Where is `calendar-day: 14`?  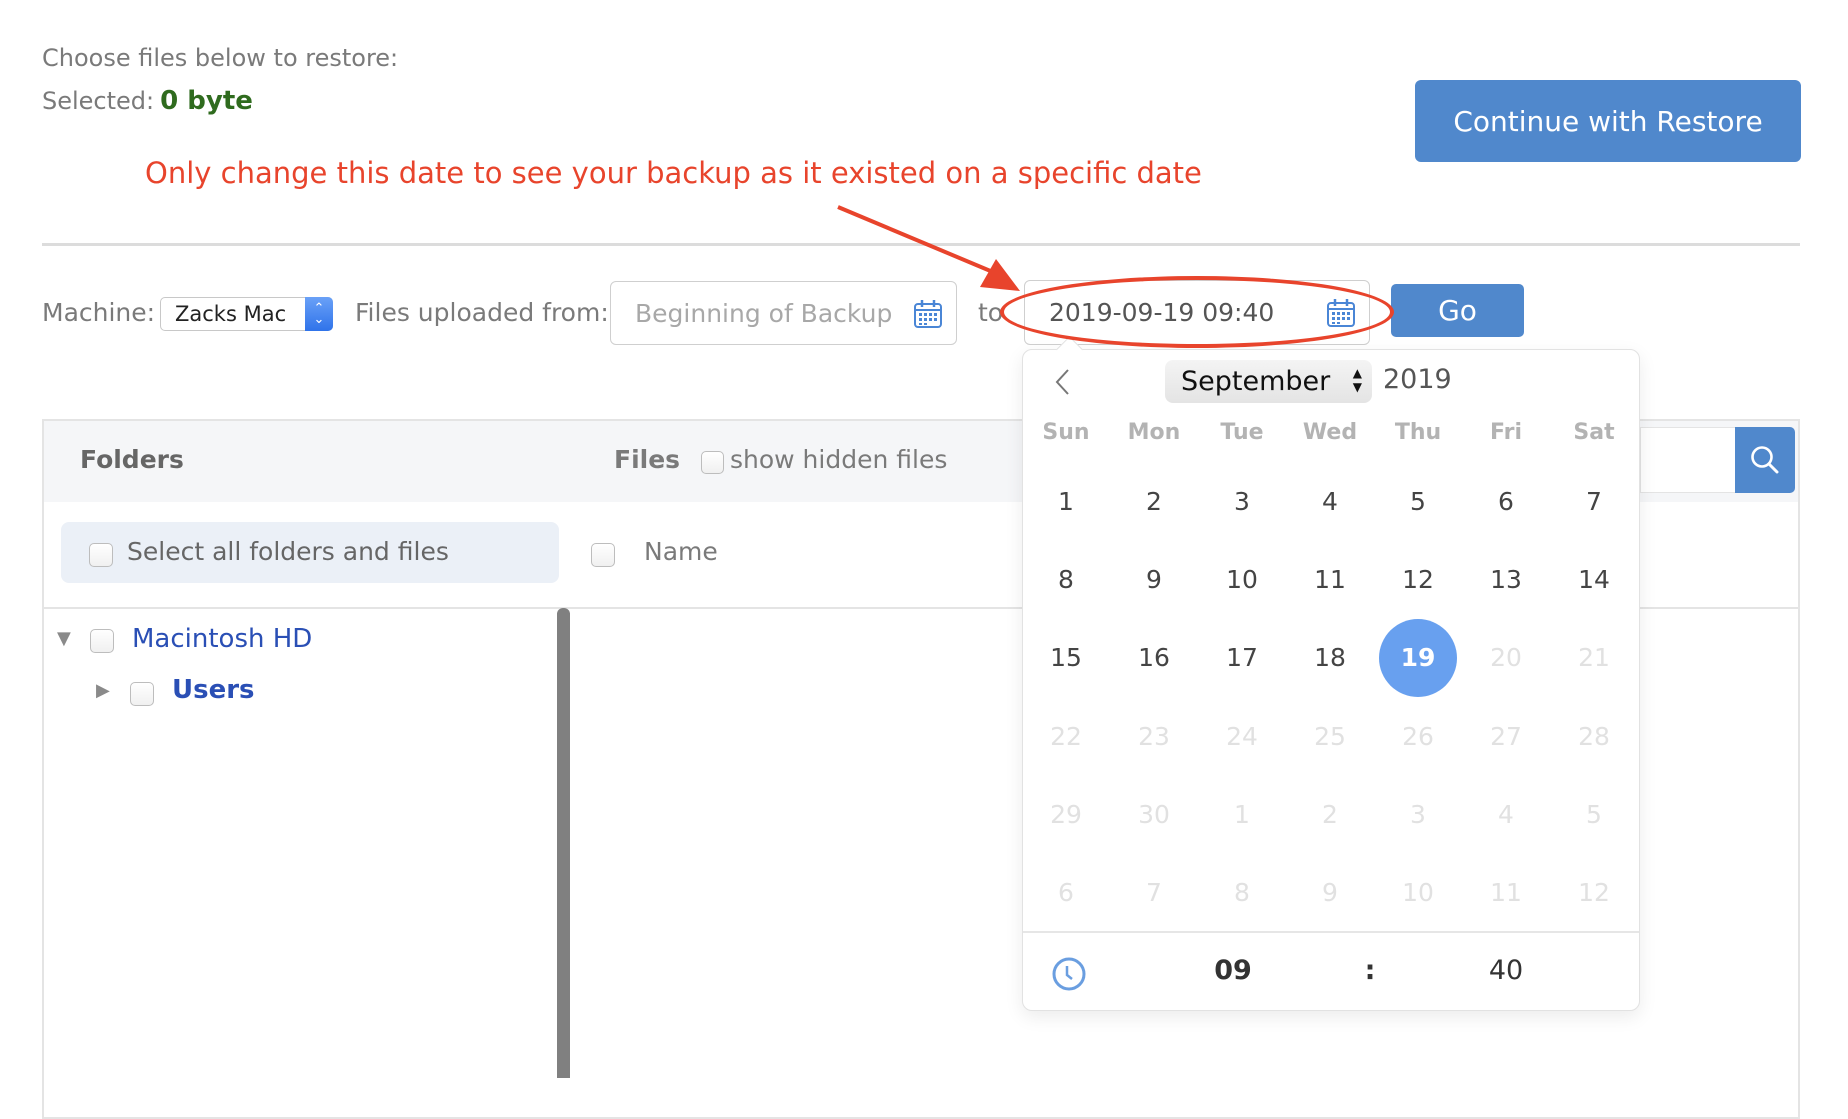
calendar-day: 14 is located at coordinates (1594, 580).